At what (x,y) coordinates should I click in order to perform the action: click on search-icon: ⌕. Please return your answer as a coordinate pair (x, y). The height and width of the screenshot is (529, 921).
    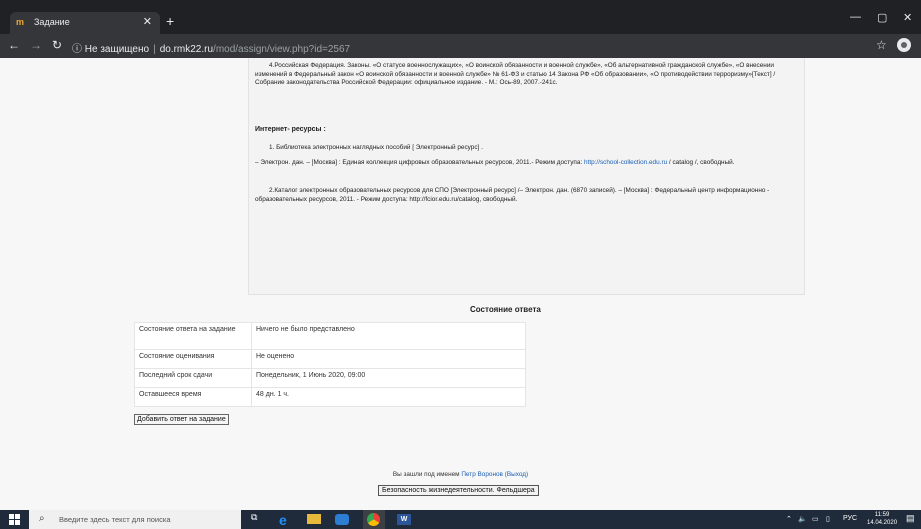
    Looking at the image, I should click on (42, 518).